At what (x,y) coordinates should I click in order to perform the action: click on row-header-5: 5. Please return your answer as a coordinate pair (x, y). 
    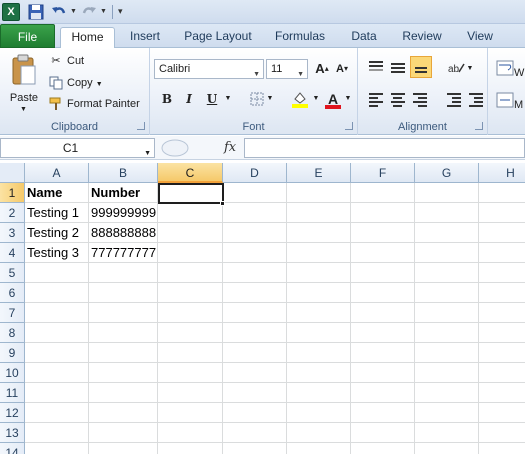
    Looking at the image, I should click on (12, 273).